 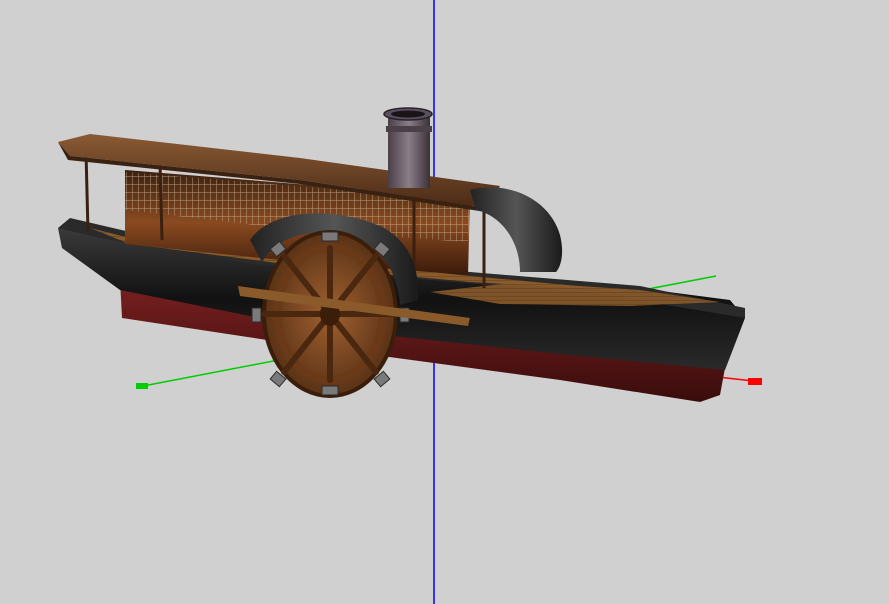 I want to click on funnel, so click(x=409, y=151).